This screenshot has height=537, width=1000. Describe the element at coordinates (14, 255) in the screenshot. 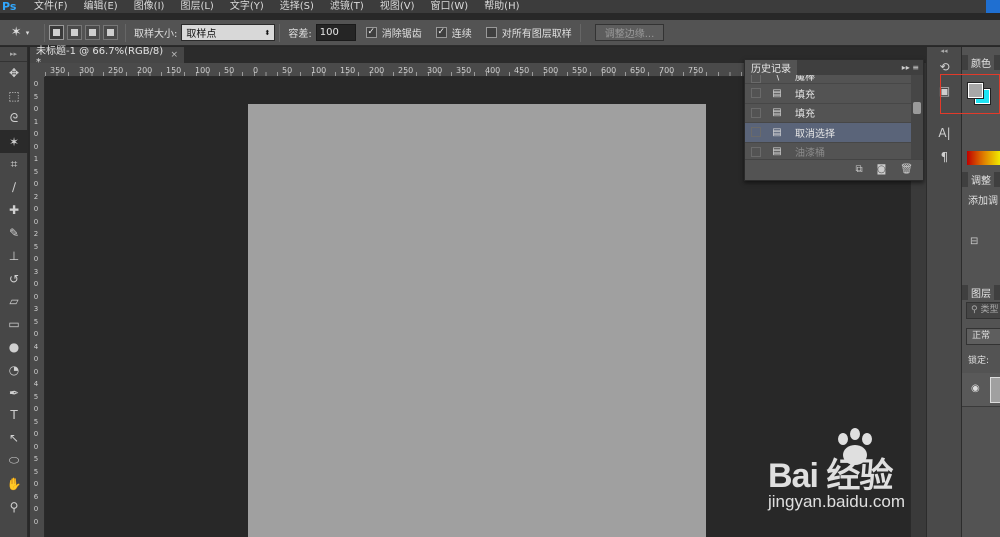

I see `clone-stamp-tool-icon: ⊥` at that location.